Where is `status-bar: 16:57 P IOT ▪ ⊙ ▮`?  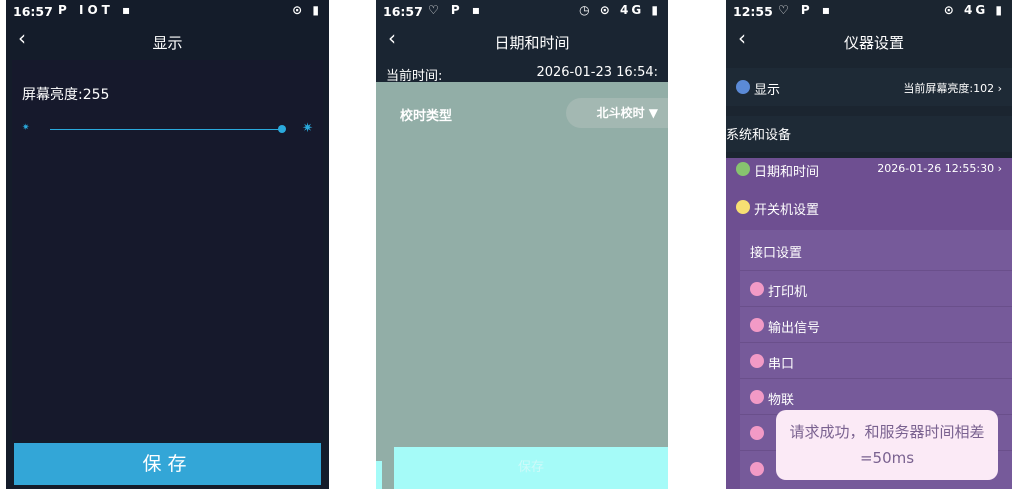
status-bar: 16:57 P IOT ▪ ⊙ ▮ is located at coordinates (167, 11).